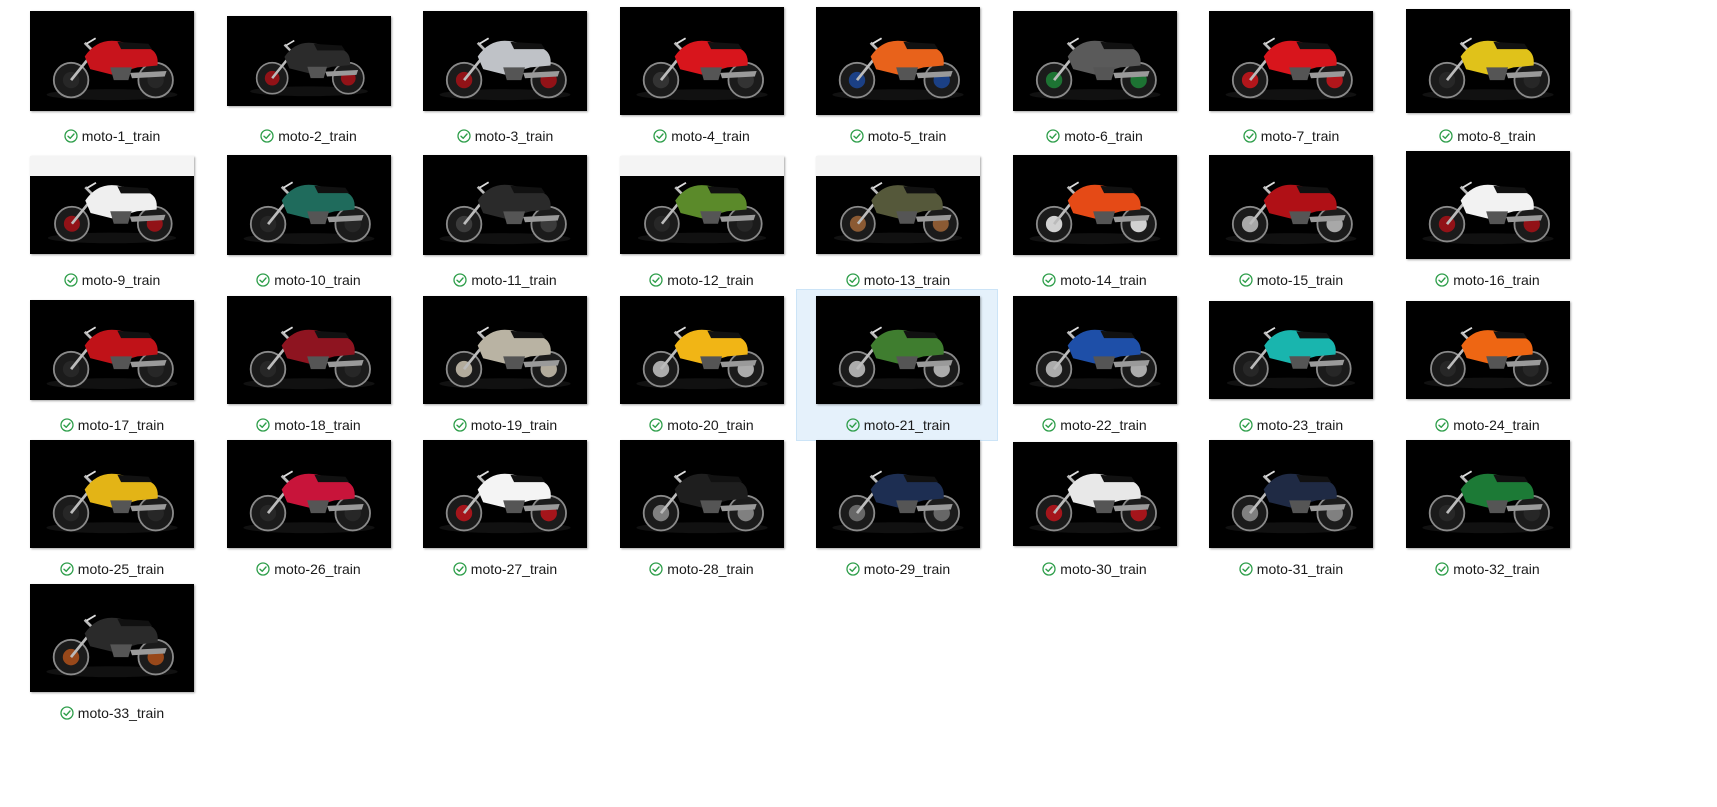 This screenshot has height=807, width=1717. What do you see at coordinates (1290, 76) in the screenshot?
I see `file-thumbnail-item: moto-7_train` at bounding box center [1290, 76].